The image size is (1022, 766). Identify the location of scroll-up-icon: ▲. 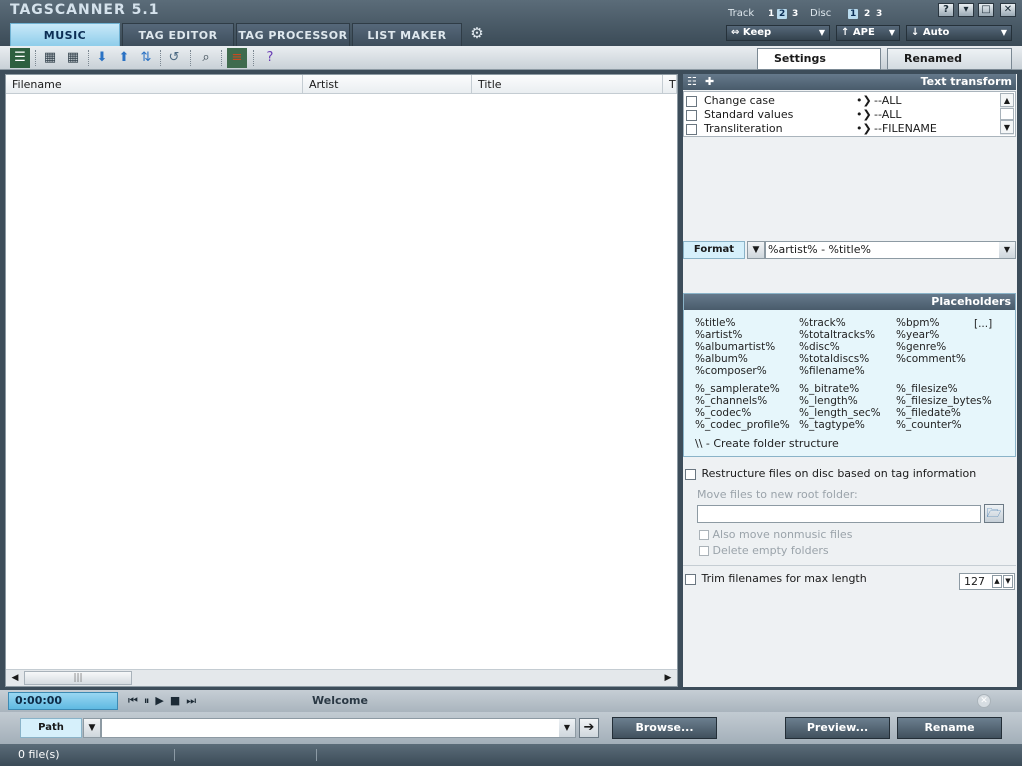
(1007, 100).